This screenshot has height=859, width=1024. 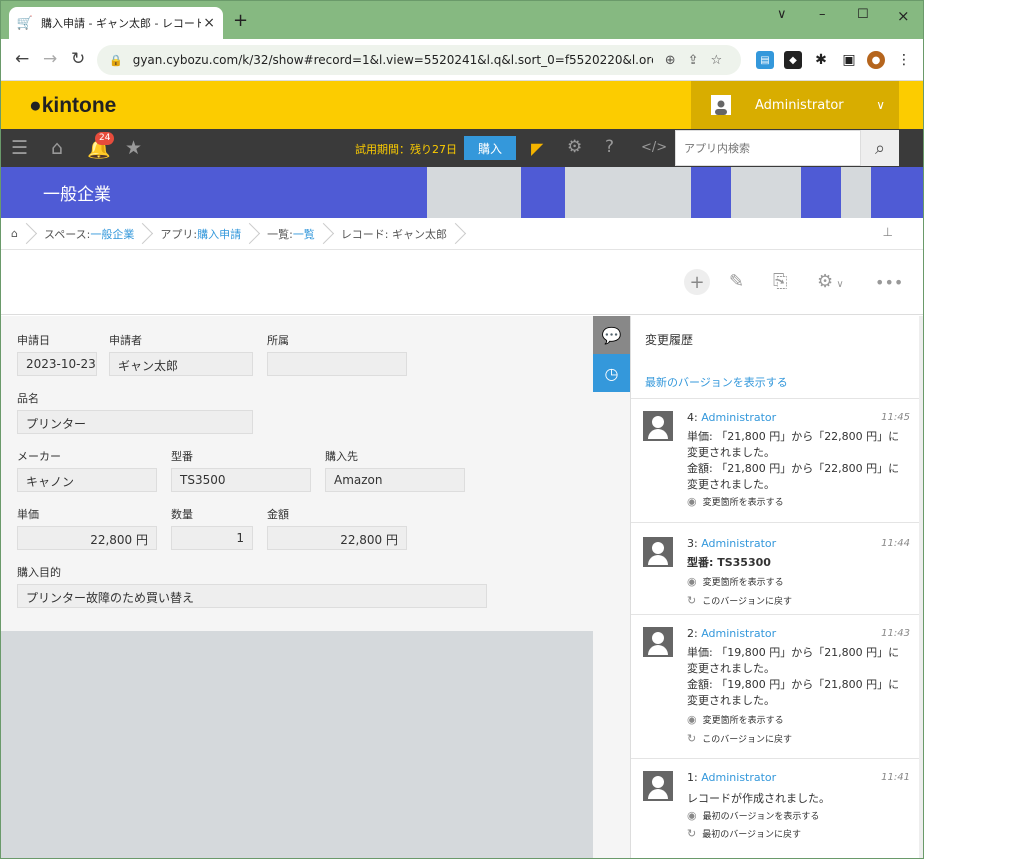 I want to click on space-banner: 一般企業, so click(x=462, y=192).